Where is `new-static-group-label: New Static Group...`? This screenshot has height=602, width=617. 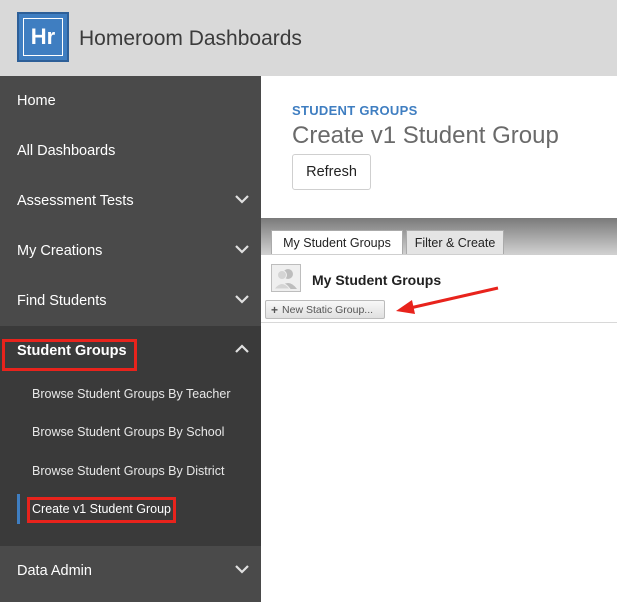
new-static-group-label: New Static Group... is located at coordinates (328, 309).